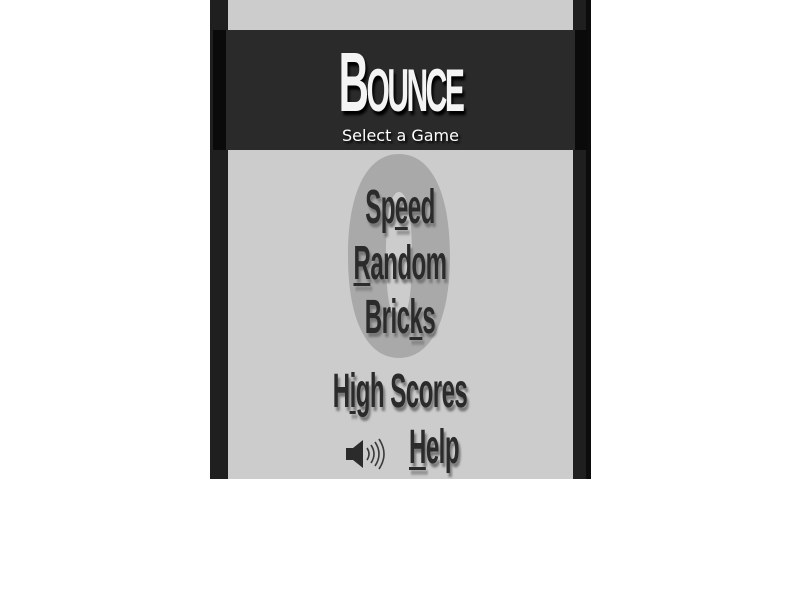  I want to click on game-title: BOUNCE, so click(401, 86).